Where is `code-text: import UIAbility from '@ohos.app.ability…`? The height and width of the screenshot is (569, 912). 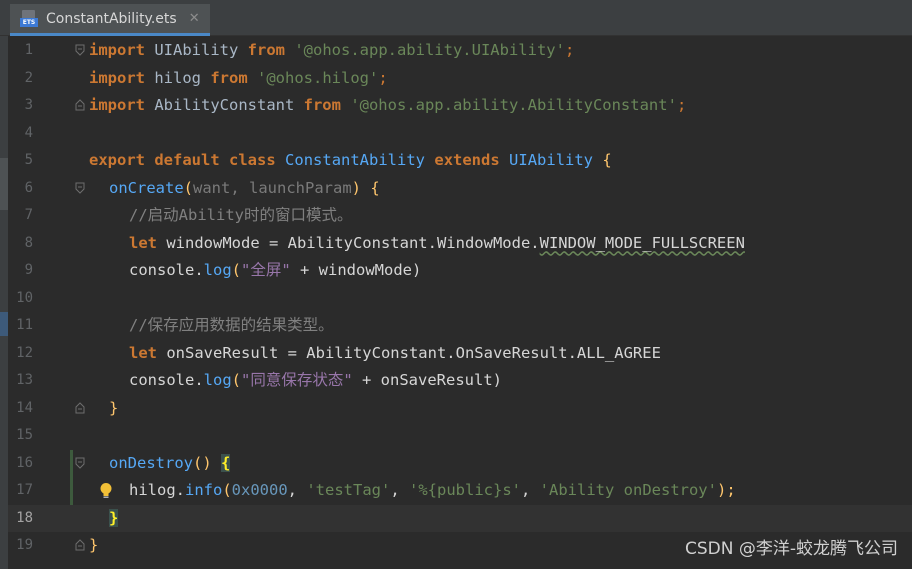 code-text: import UIAbility from '@ohos.app.ability… is located at coordinates (332, 50).